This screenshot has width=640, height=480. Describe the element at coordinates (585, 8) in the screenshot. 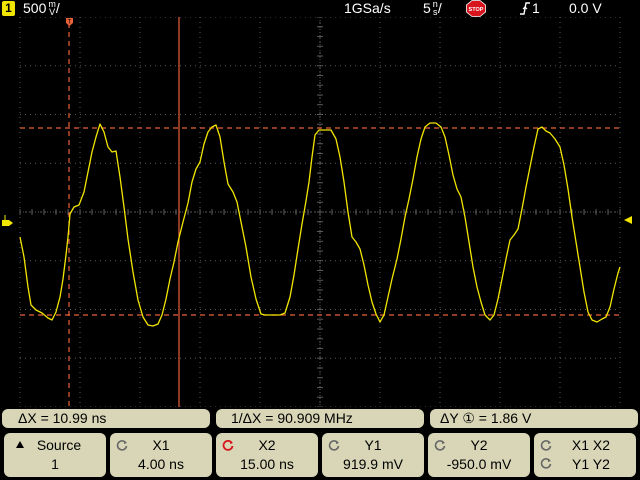

I see `trigger-level: 0.0 V` at that location.